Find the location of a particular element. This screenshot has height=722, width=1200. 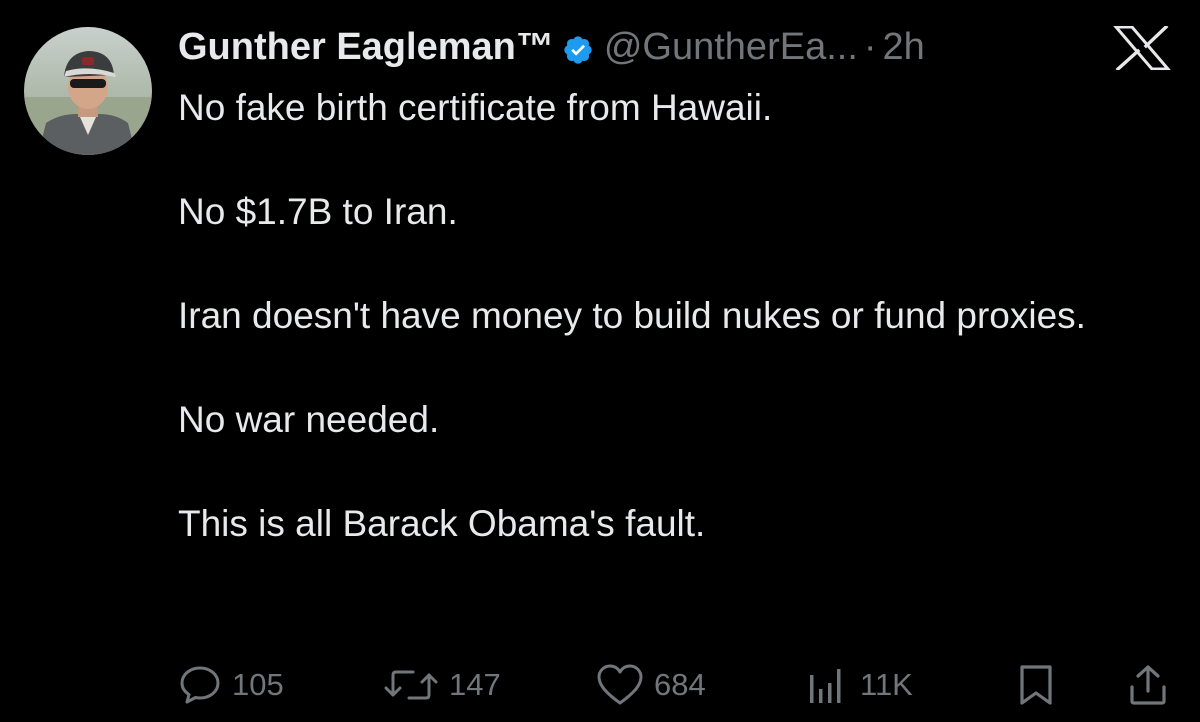

views-button: 11K is located at coordinates (859, 685).